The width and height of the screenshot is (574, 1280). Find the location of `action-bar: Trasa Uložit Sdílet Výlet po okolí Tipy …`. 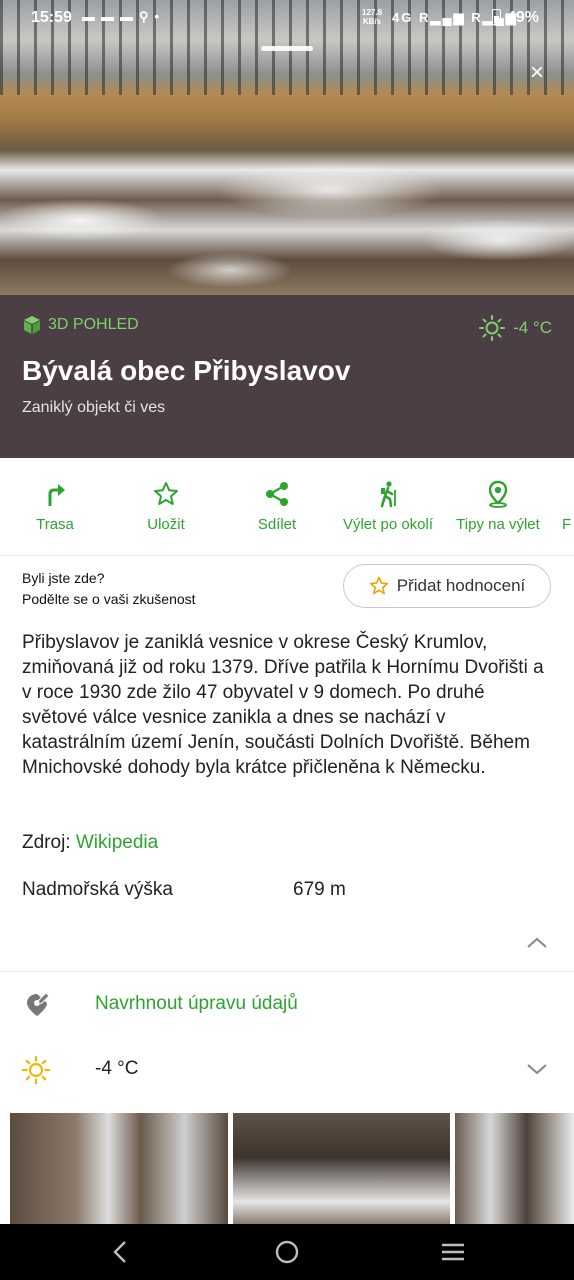

action-bar: Trasa Uložit Sdílet Výlet po okolí Tipy … is located at coordinates (287, 507).